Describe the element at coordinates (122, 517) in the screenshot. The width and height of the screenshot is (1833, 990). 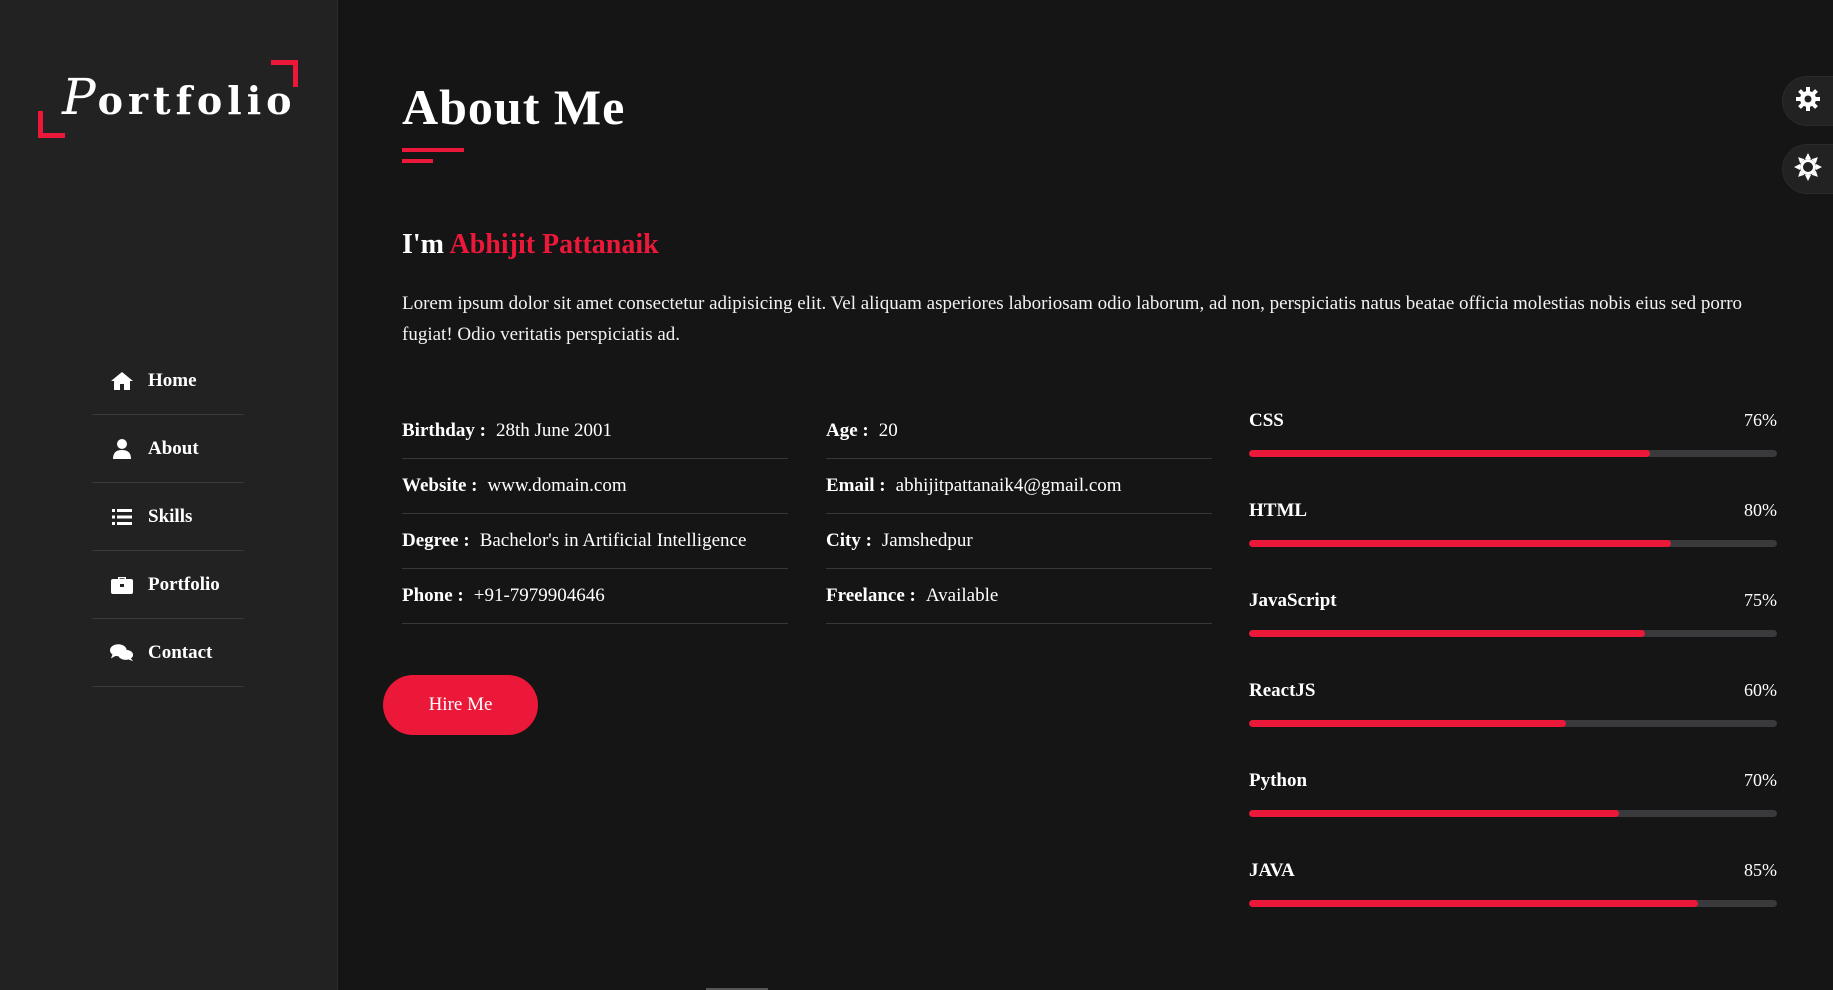
I see `list-icon` at that location.